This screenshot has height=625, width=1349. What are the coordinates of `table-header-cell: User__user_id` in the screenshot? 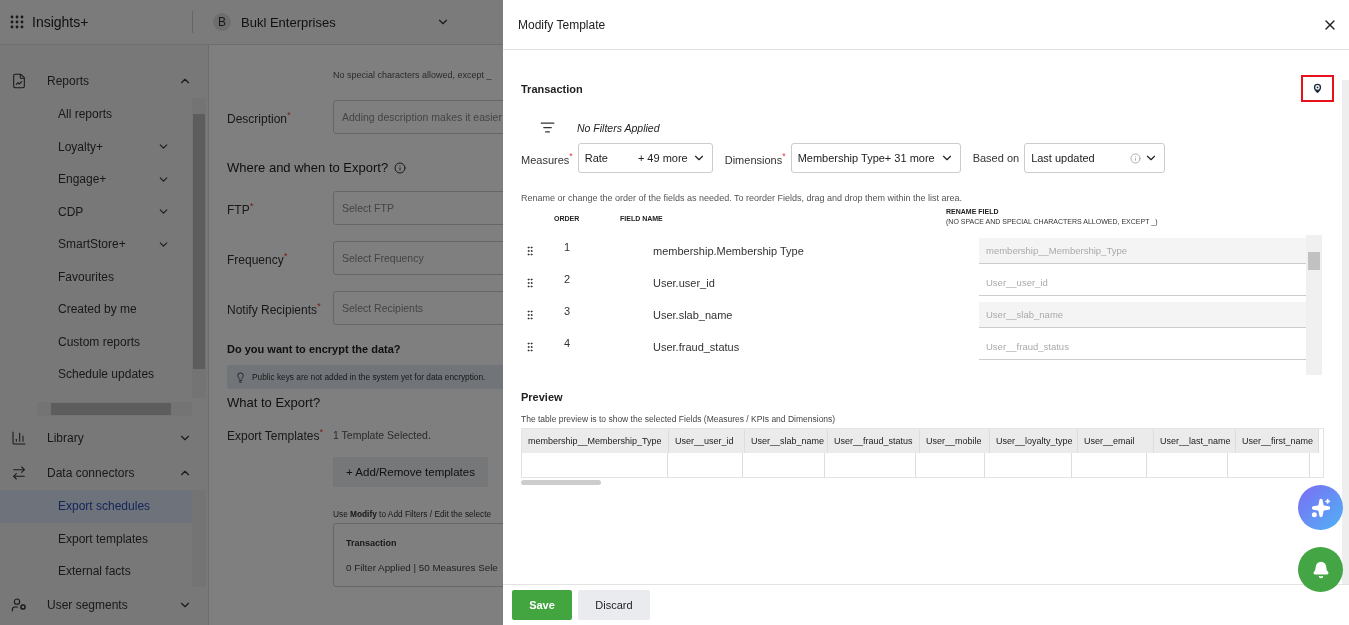 It's located at (707, 441).